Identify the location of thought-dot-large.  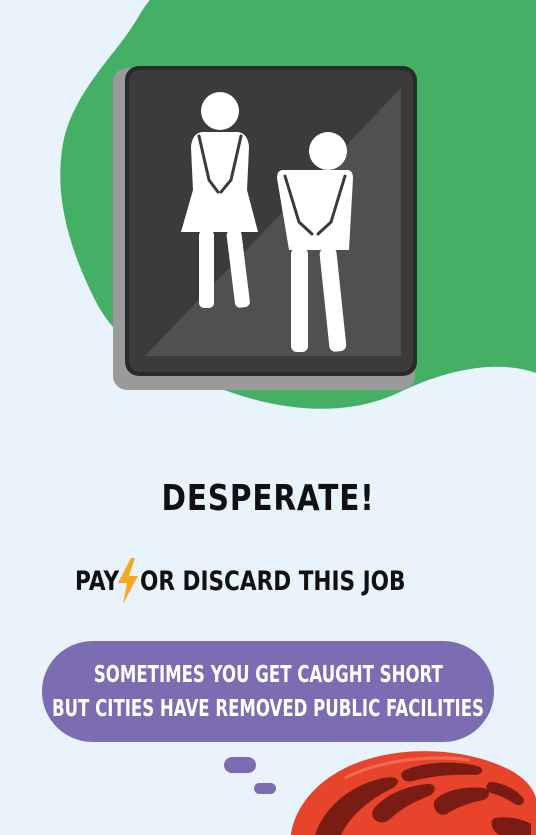
(240, 765).